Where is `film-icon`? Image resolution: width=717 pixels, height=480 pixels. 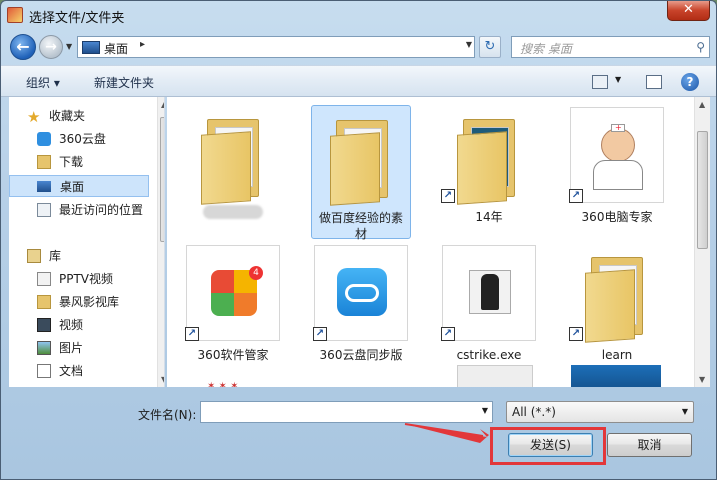 film-icon is located at coordinates (44, 325).